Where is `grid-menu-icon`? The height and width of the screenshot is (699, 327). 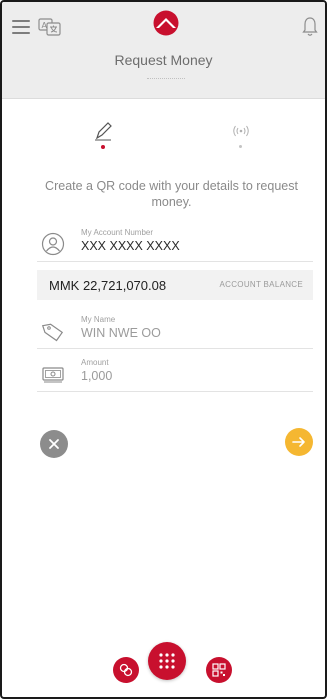
grid-menu-icon is located at coordinates (167, 661).